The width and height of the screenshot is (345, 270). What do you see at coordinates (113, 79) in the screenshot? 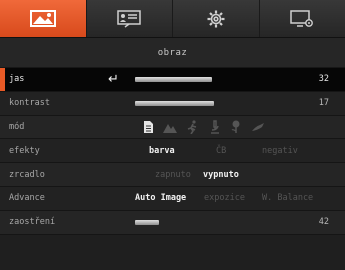
I see `enter-arrow-icon: ↵` at bounding box center [113, 79].